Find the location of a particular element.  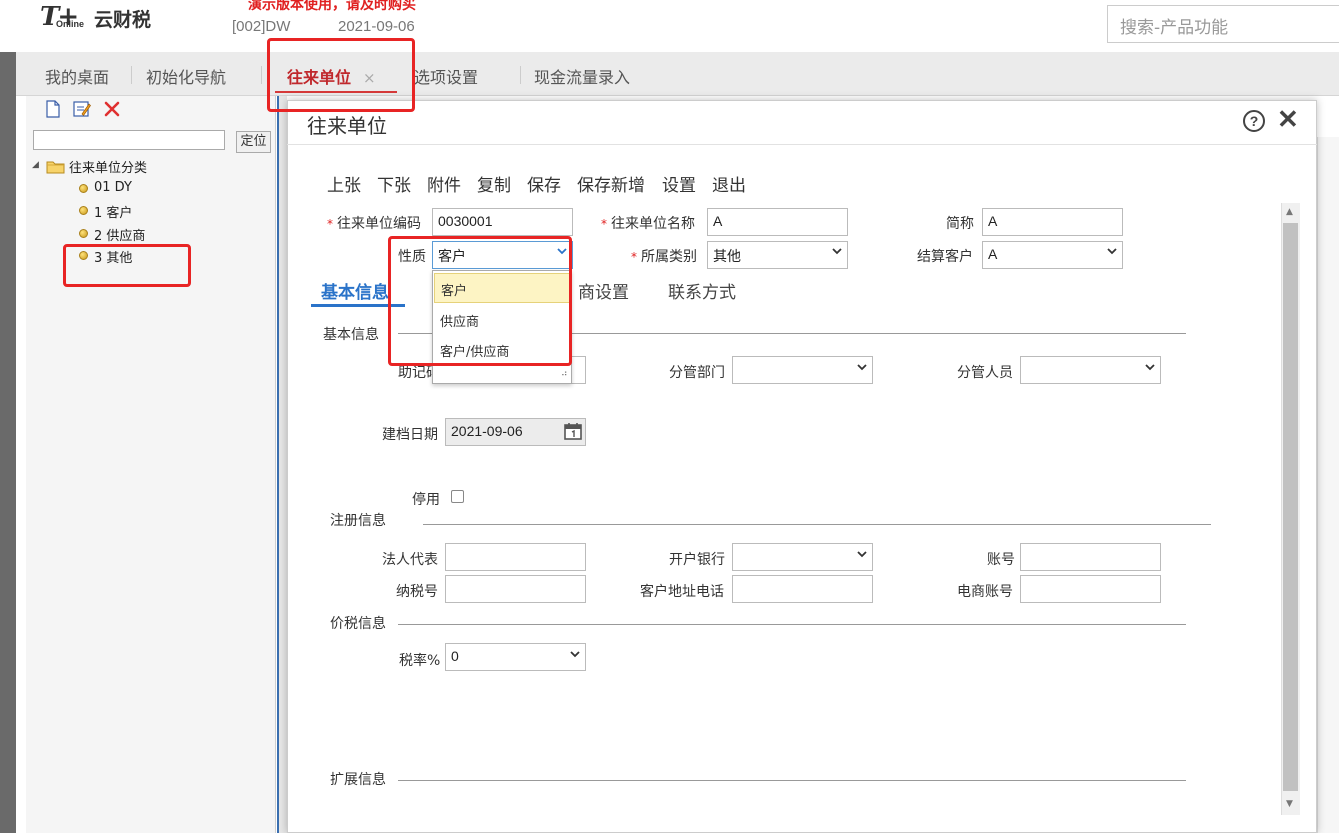

tree-item: 01 DY is located at coordinates (113, 187).